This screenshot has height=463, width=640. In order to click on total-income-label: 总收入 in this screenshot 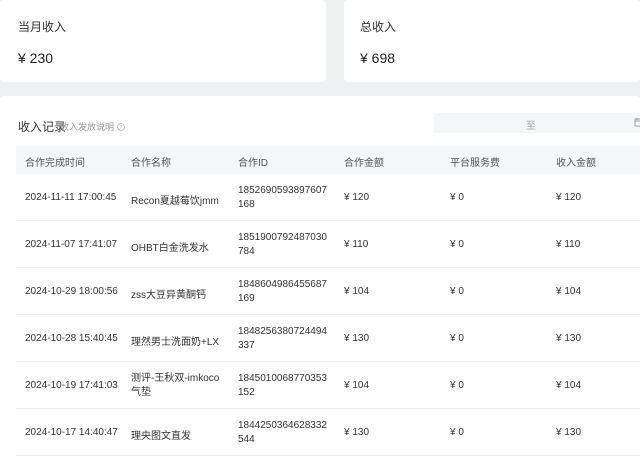, I will do `click(378, 27)`.